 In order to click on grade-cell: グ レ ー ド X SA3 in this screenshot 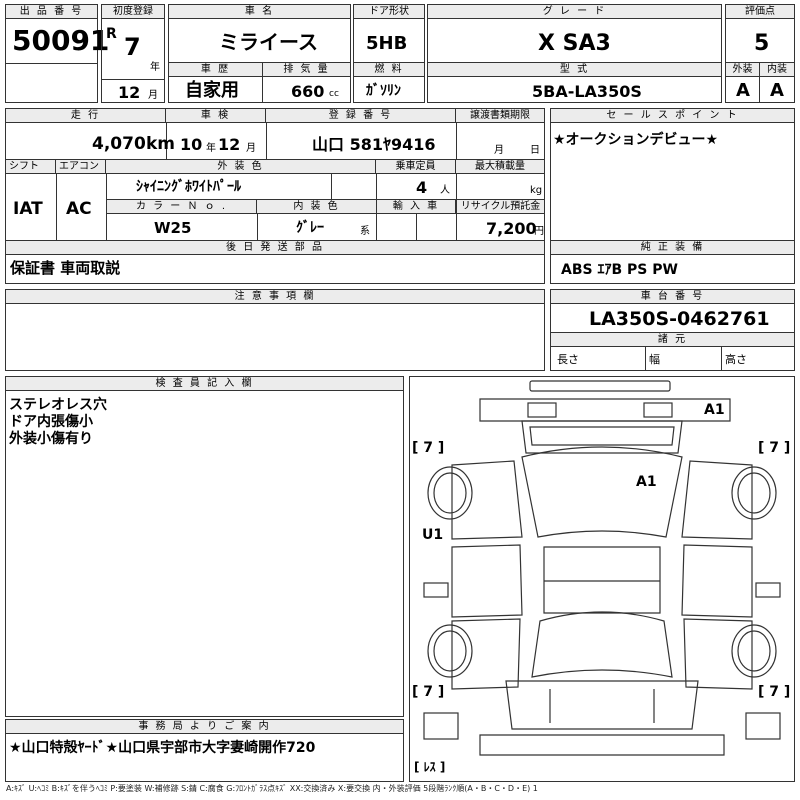, I will do `click(574, 33)`.